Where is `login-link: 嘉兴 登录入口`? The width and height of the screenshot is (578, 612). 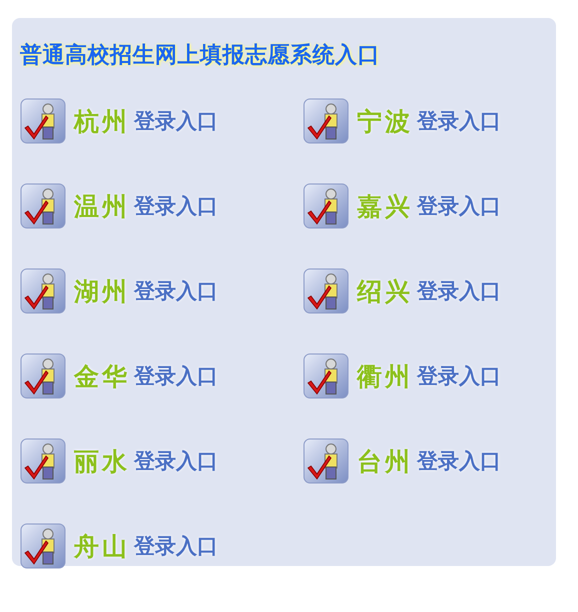
login-link: 嘉兴 登录入口 is located at coordinates (428, 206).